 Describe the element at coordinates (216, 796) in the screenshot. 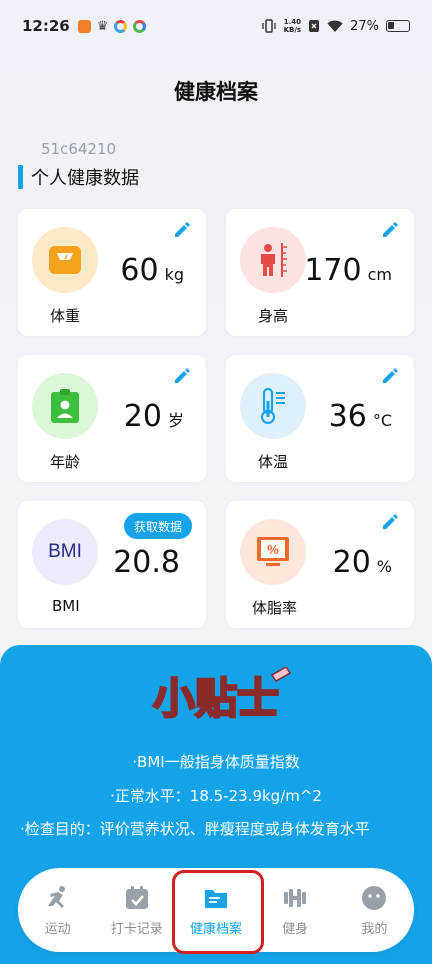

I see `tip-line-2: ·正常水平：18.5-23.9kg/m^2` at that location.